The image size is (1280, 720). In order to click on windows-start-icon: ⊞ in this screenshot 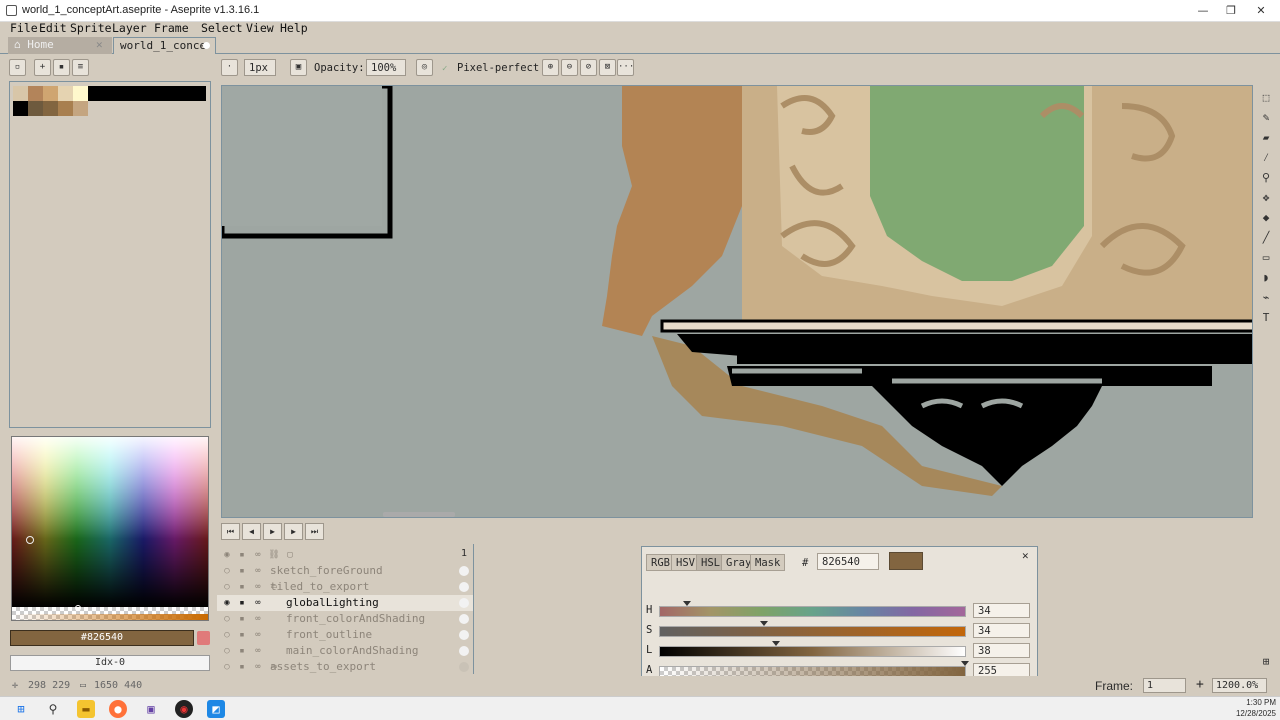, I will do `click(21, 709)`.